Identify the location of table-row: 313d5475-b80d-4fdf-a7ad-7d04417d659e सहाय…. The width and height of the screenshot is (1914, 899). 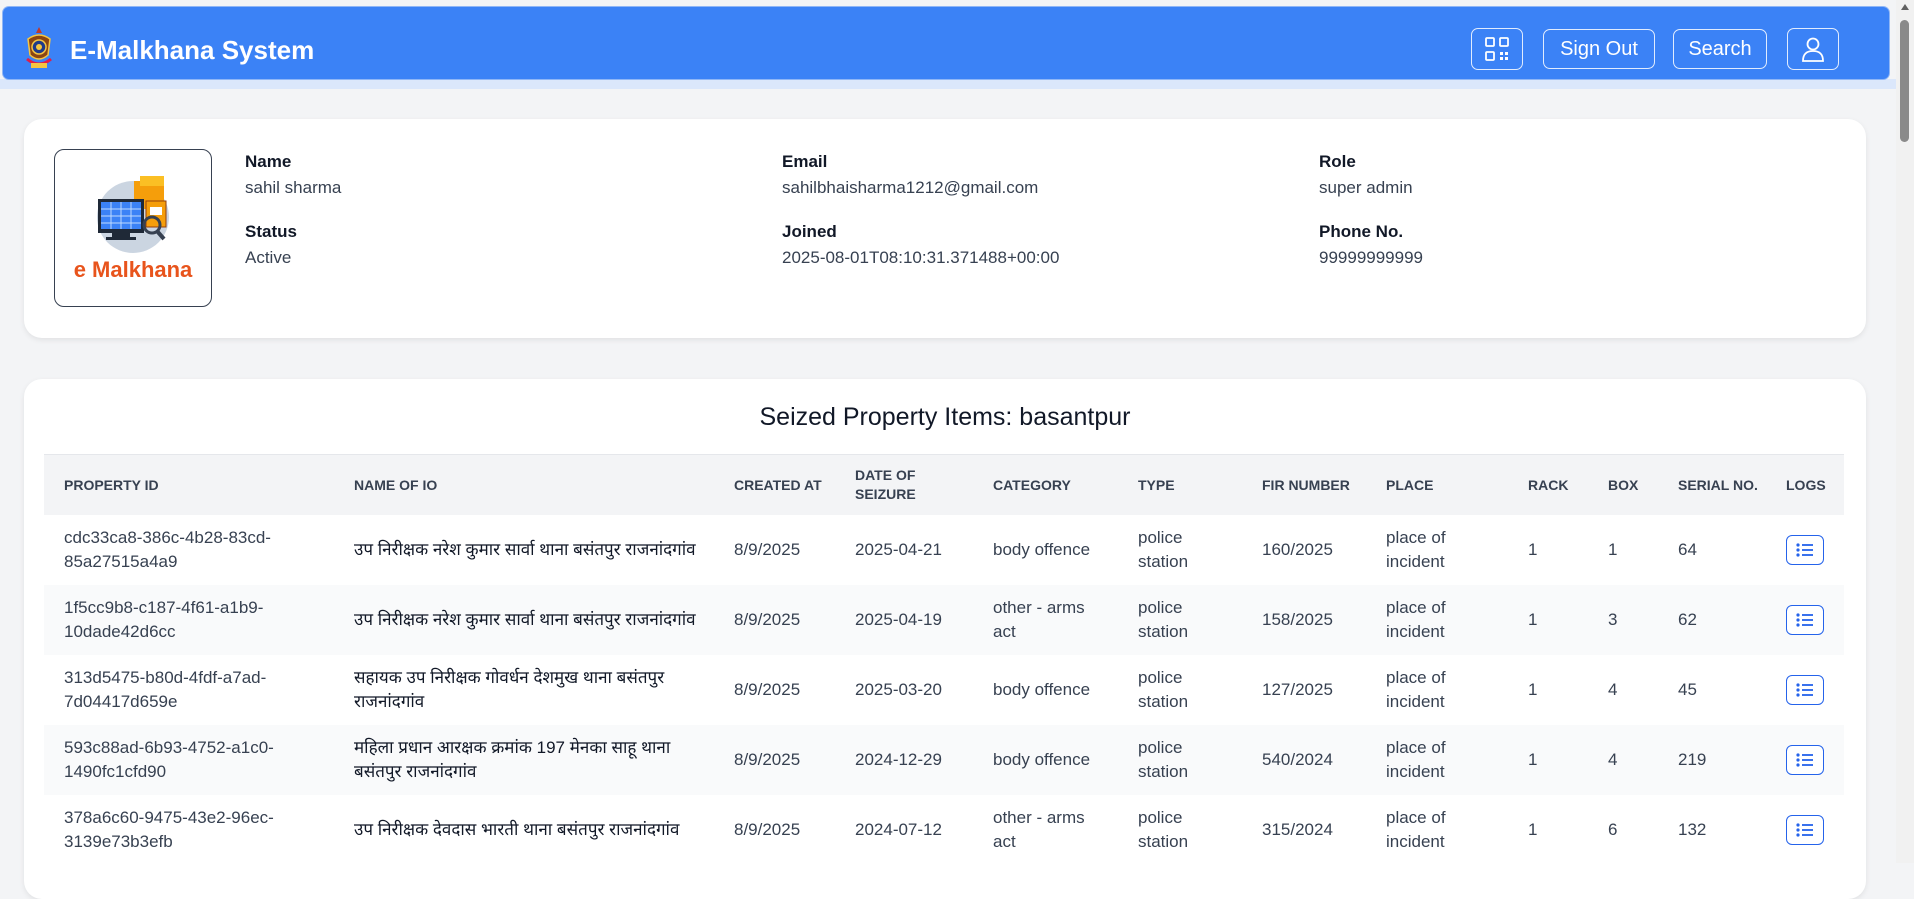
(944, 690).